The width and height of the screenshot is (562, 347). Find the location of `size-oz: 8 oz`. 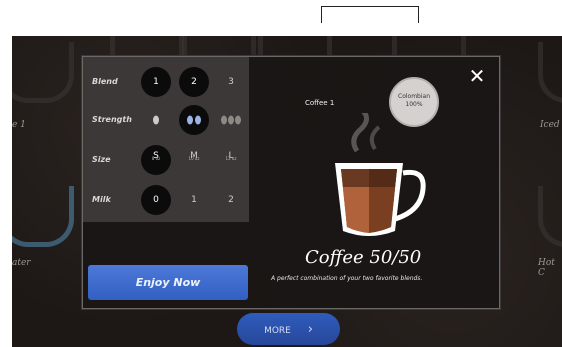

size-oz: 8 oz is located at coordinates (156, 158).